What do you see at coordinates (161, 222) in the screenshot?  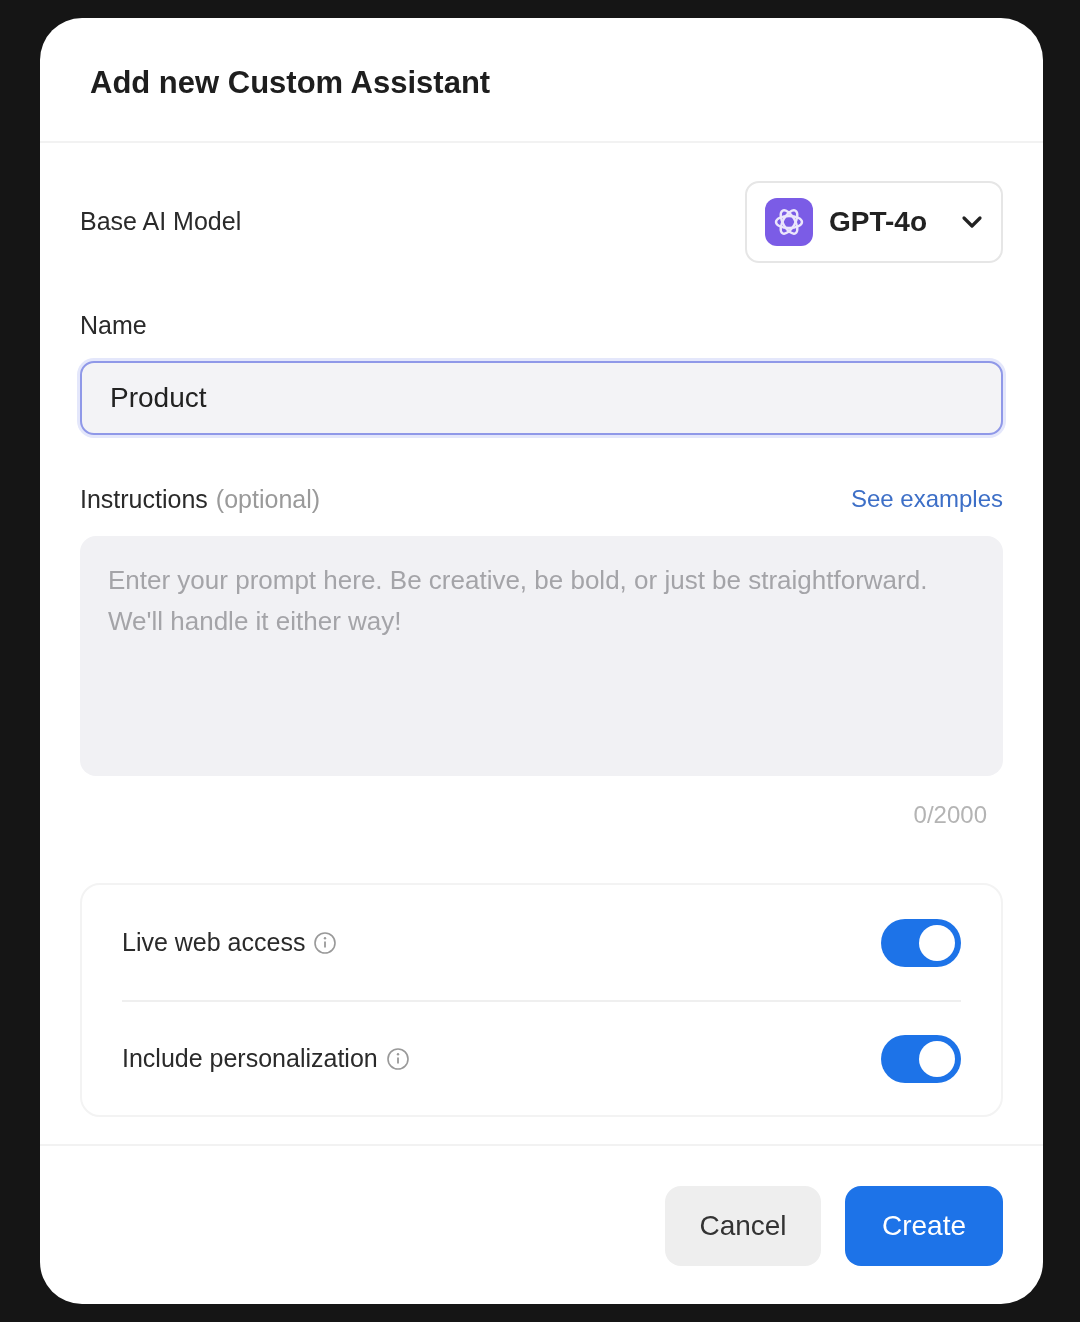 I see `field-label: Base AI Model` at bounding box center [161, 222].